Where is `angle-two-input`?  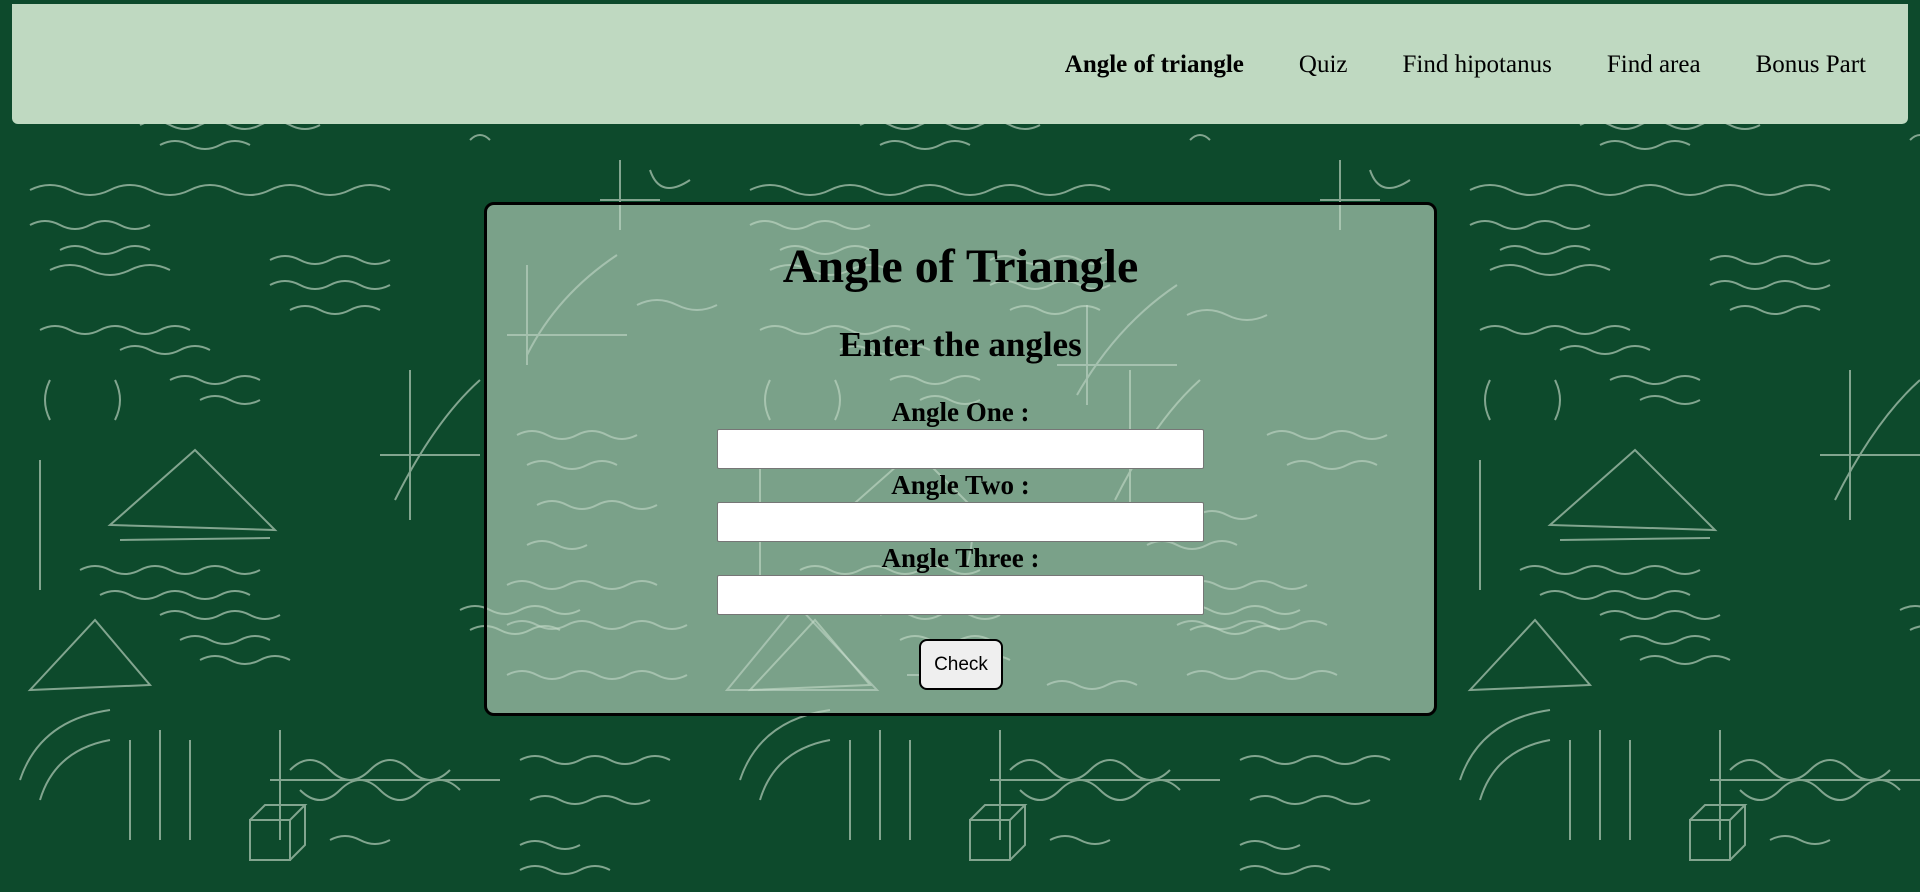 angle-two-input is located at coordinates (960, 522).